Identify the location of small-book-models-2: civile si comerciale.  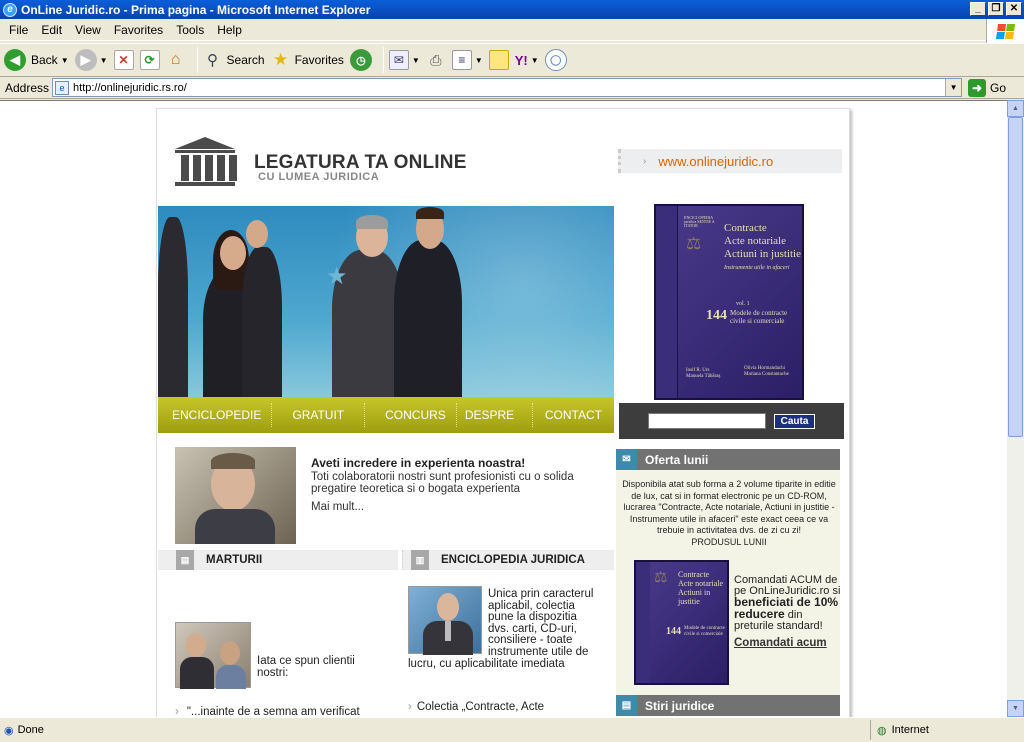
(703, 634).